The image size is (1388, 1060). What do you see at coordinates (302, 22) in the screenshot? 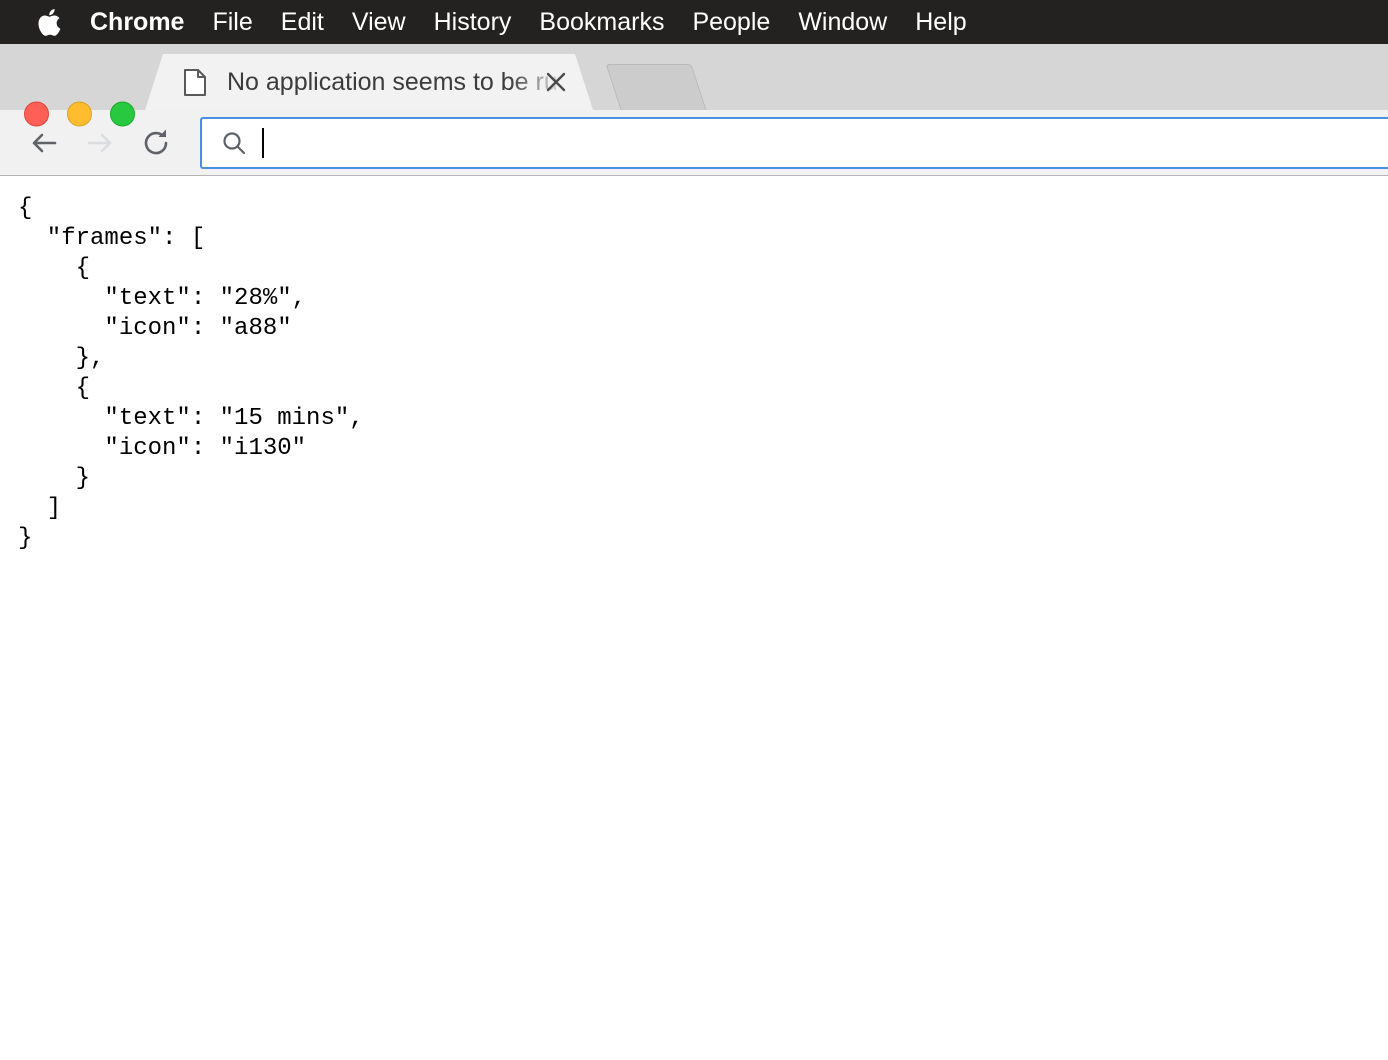
I see `menu-item-edit: Edit` at bounding box center [302, 22].